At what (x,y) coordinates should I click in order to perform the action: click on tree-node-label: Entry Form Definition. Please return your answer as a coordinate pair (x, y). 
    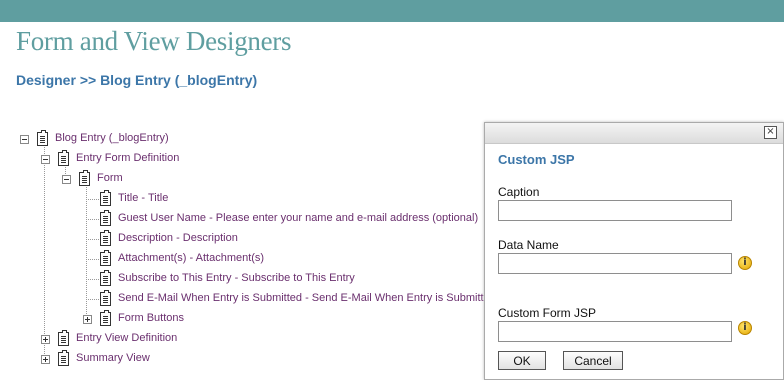
    Looking at the image, I should click on (127, 158).